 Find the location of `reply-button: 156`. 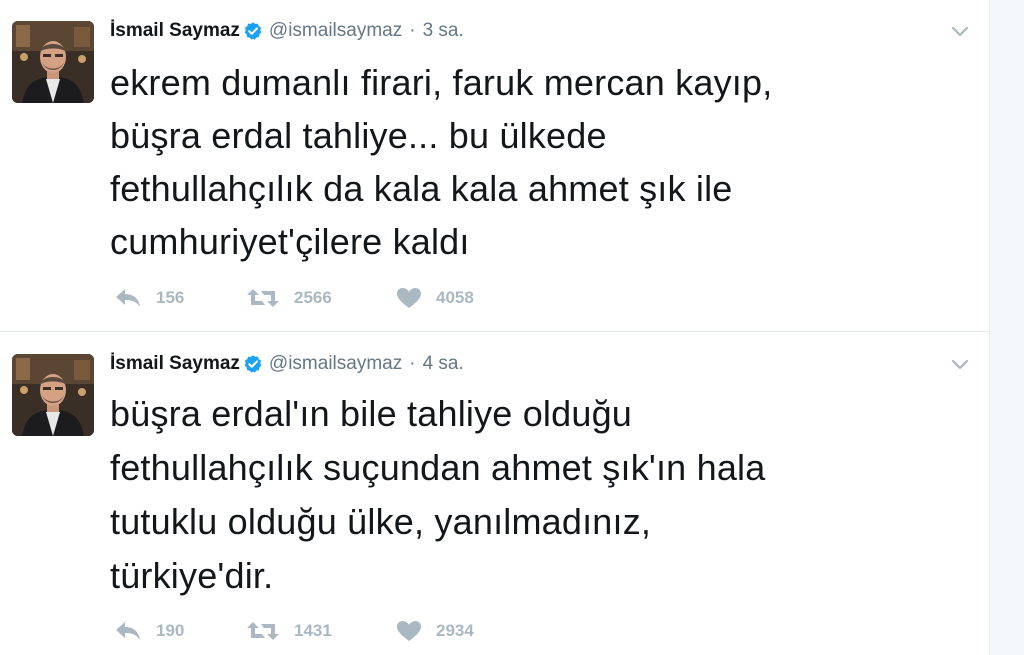

reply-button: 156 is located at coordinates (180, 298).